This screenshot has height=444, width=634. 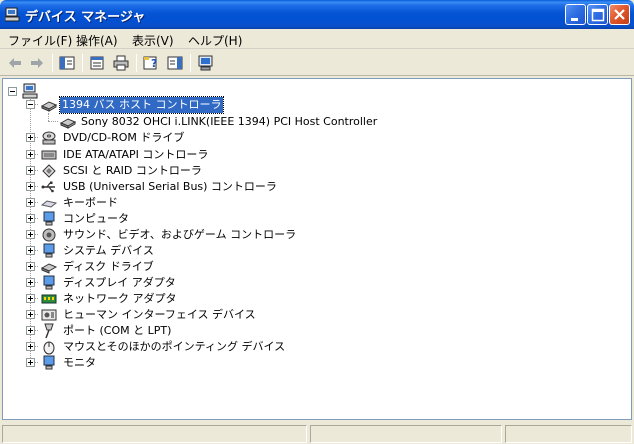 I want to click on sound-icon, so click(x=49, y=235).